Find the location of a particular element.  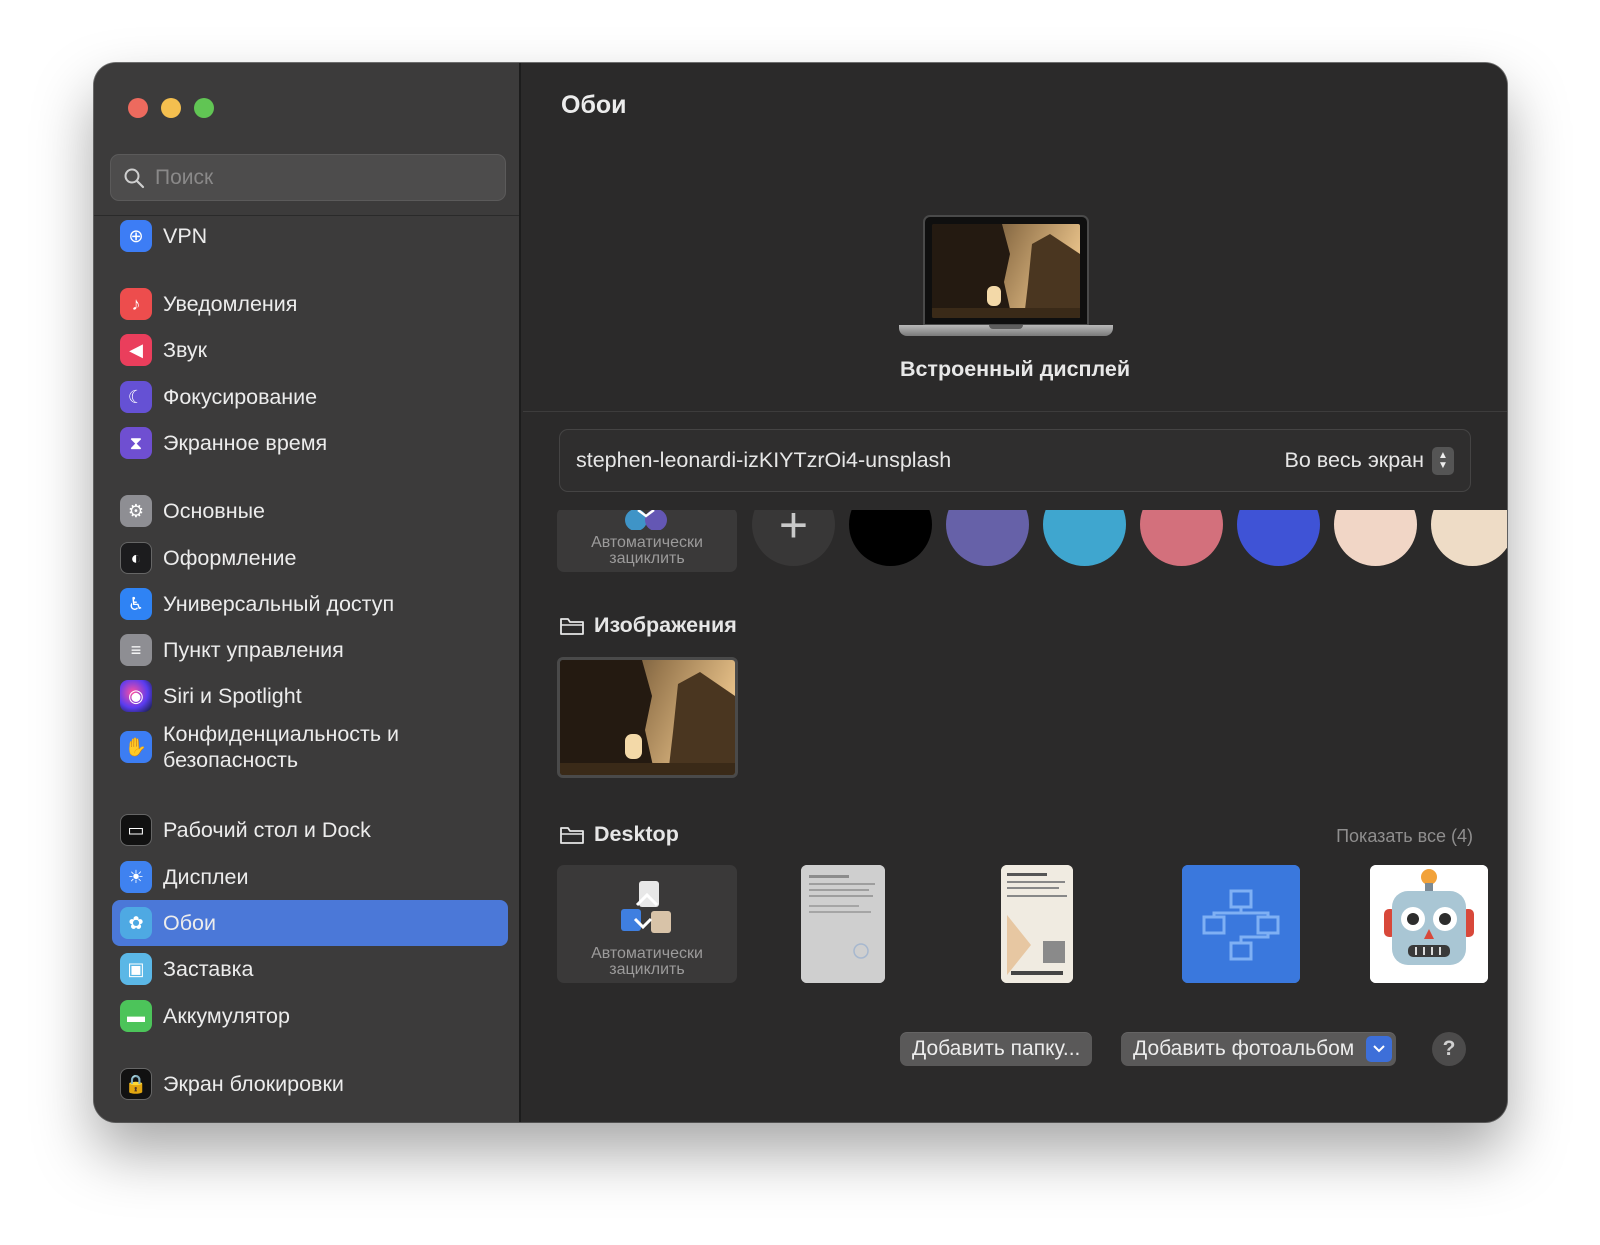

bell-icon: ♪ is located at coordinates (136, 304).